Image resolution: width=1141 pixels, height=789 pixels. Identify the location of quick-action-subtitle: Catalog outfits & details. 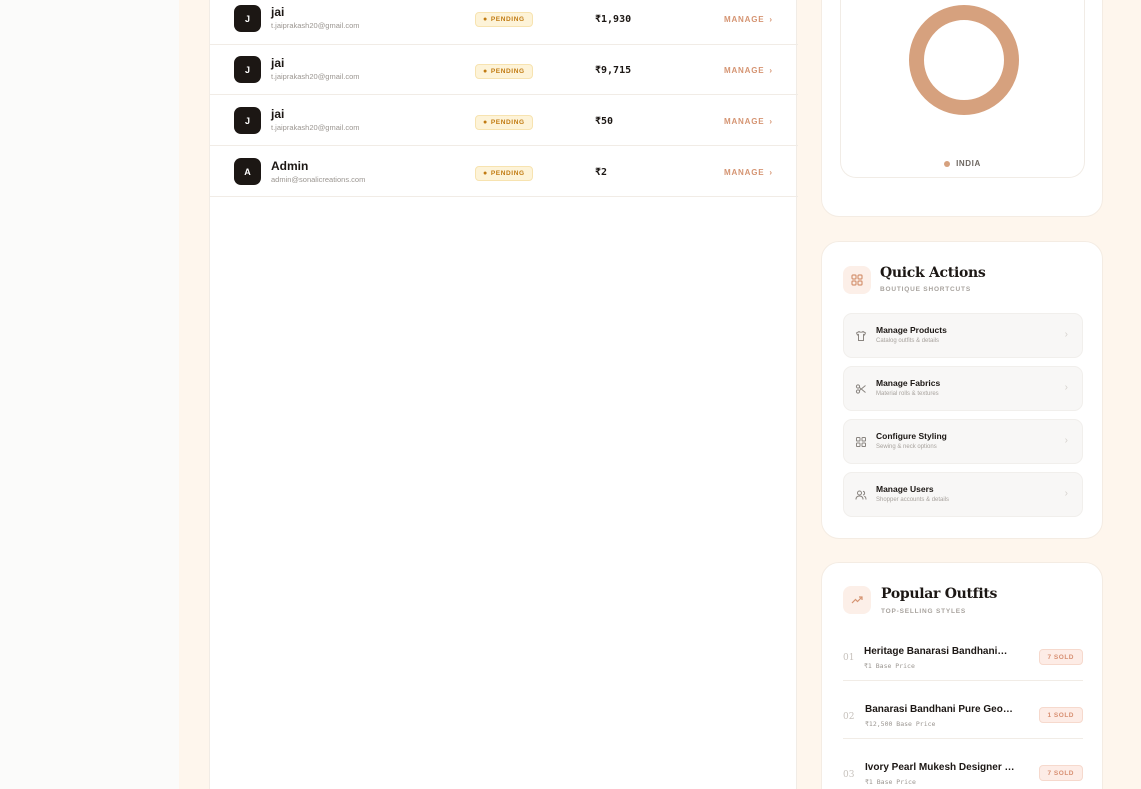
(908, 341).